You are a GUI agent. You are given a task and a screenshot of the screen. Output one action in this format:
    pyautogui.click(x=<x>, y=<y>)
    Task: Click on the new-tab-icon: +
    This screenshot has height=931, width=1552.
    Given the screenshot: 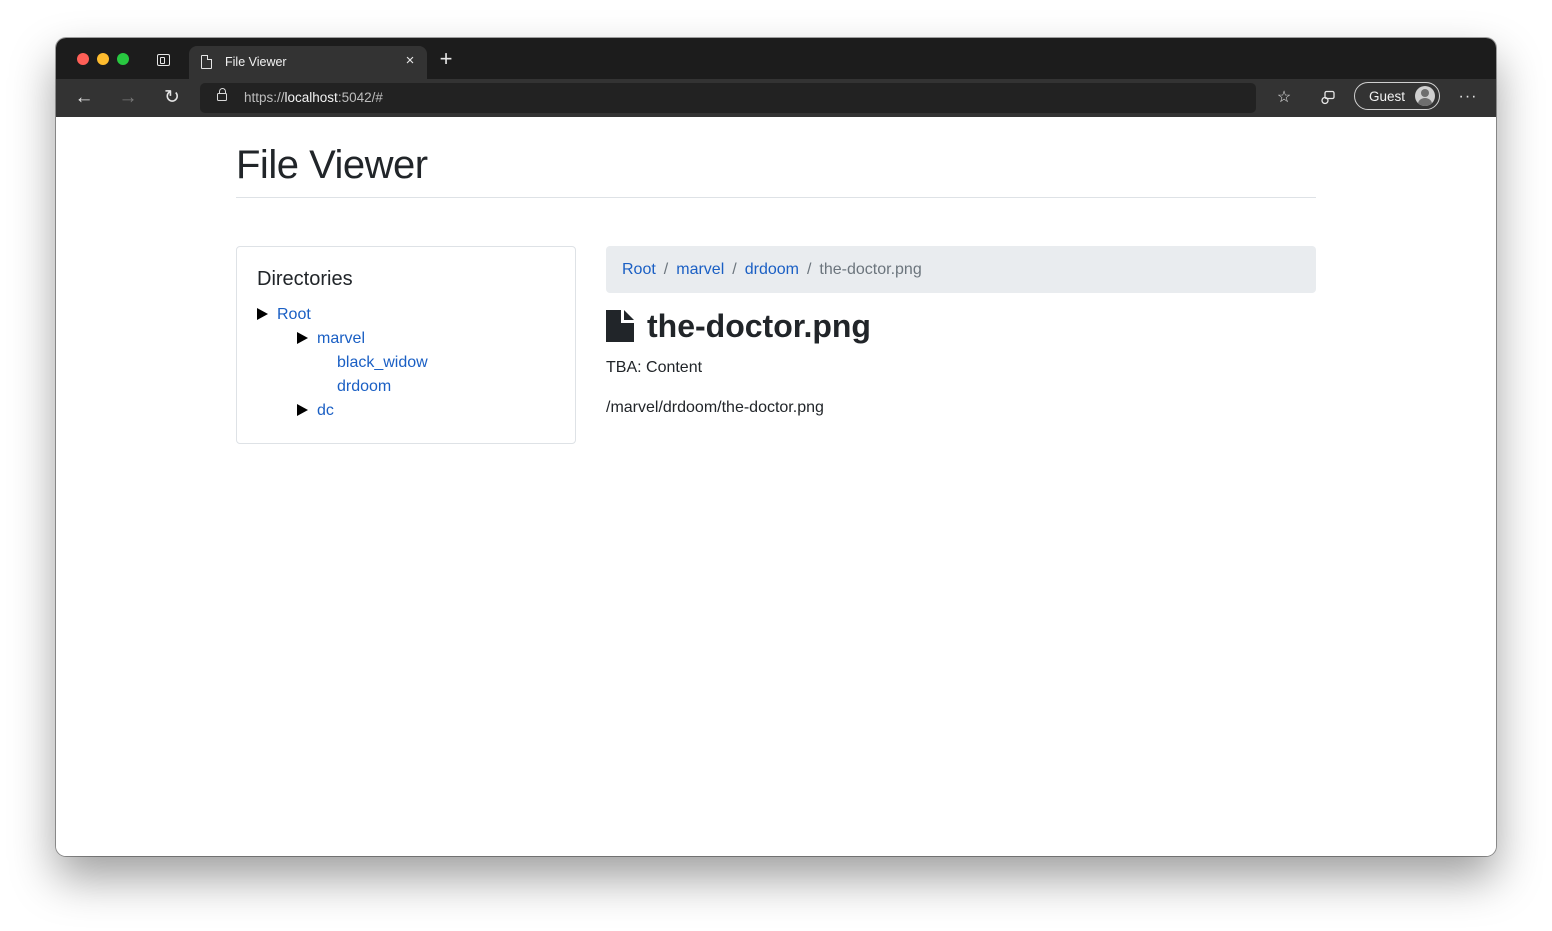 What is the action you would take?
    pyautogui.click(x=446, y=59)
    